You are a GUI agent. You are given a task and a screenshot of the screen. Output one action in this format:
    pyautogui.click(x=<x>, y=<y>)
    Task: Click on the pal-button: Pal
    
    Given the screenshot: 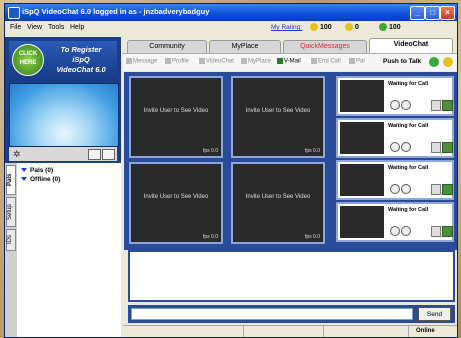 What is the action you would take?
    pyautogui.click(x=357, y=61)
    